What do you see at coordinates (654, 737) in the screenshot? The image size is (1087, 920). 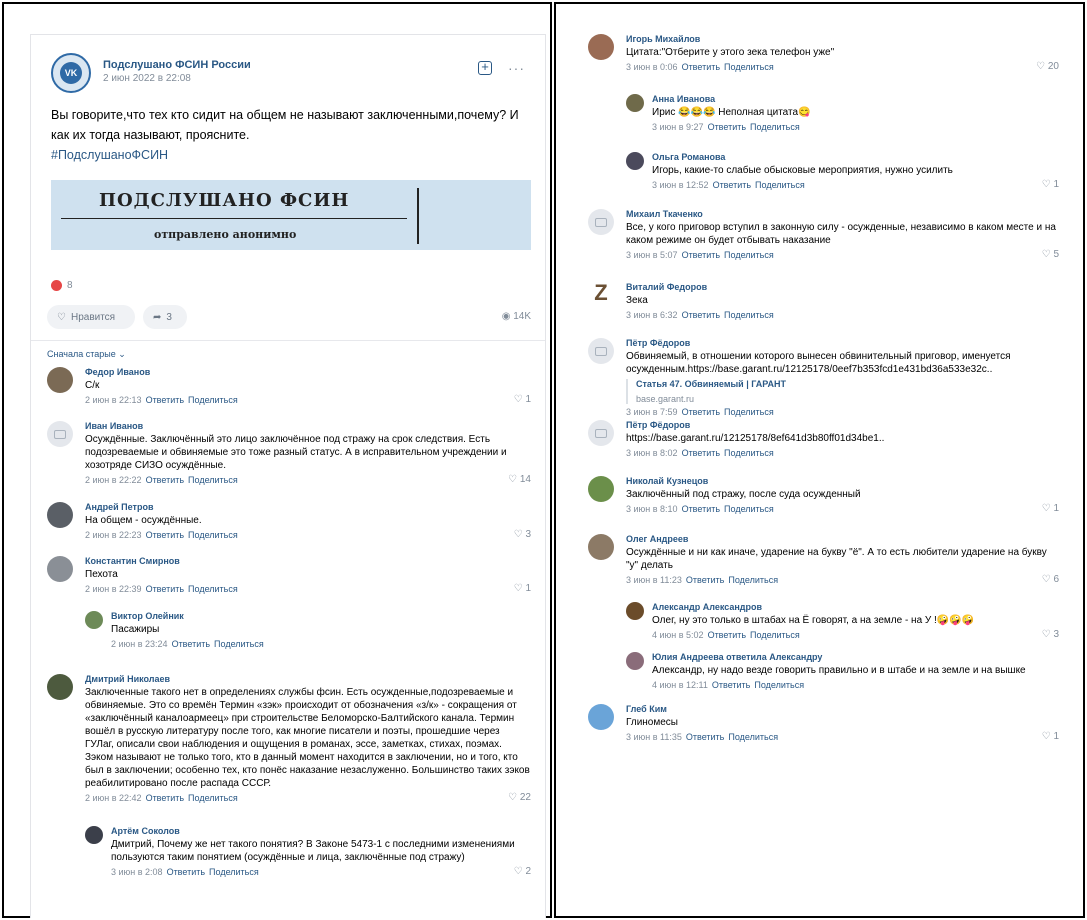 I see `comment-date: 3 июн в 11:35` at bounding box center [654, 737].